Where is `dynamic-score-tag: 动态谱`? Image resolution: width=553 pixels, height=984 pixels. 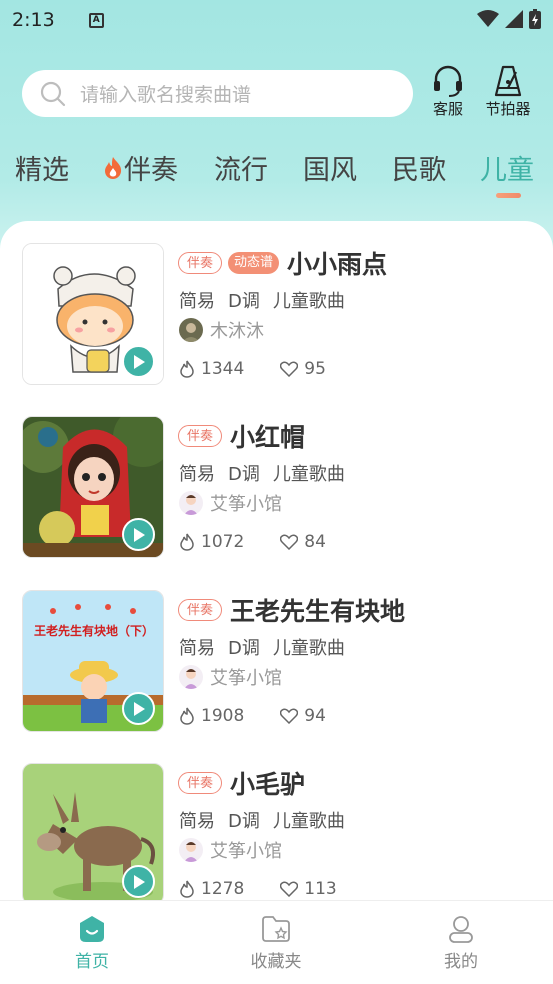
dynamic-score-tag: 动态谱 is located at coordinates (254, 263).